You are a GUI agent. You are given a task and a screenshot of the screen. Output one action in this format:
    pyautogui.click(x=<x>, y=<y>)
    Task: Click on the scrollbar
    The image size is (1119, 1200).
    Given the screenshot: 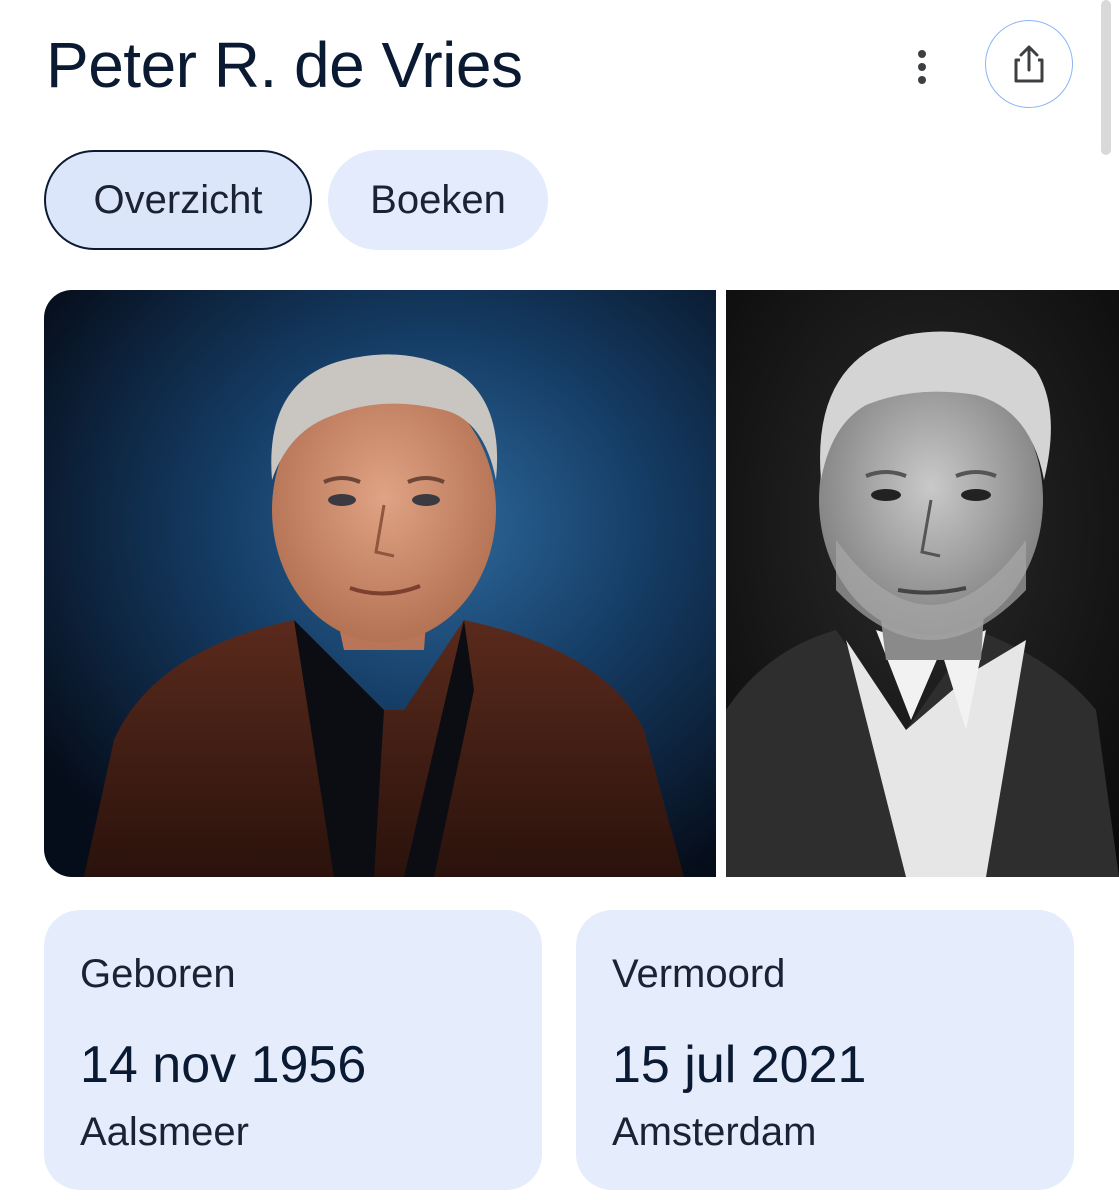 What is the action you would take?
    pyautogui.click(x=1106, y=77)
    